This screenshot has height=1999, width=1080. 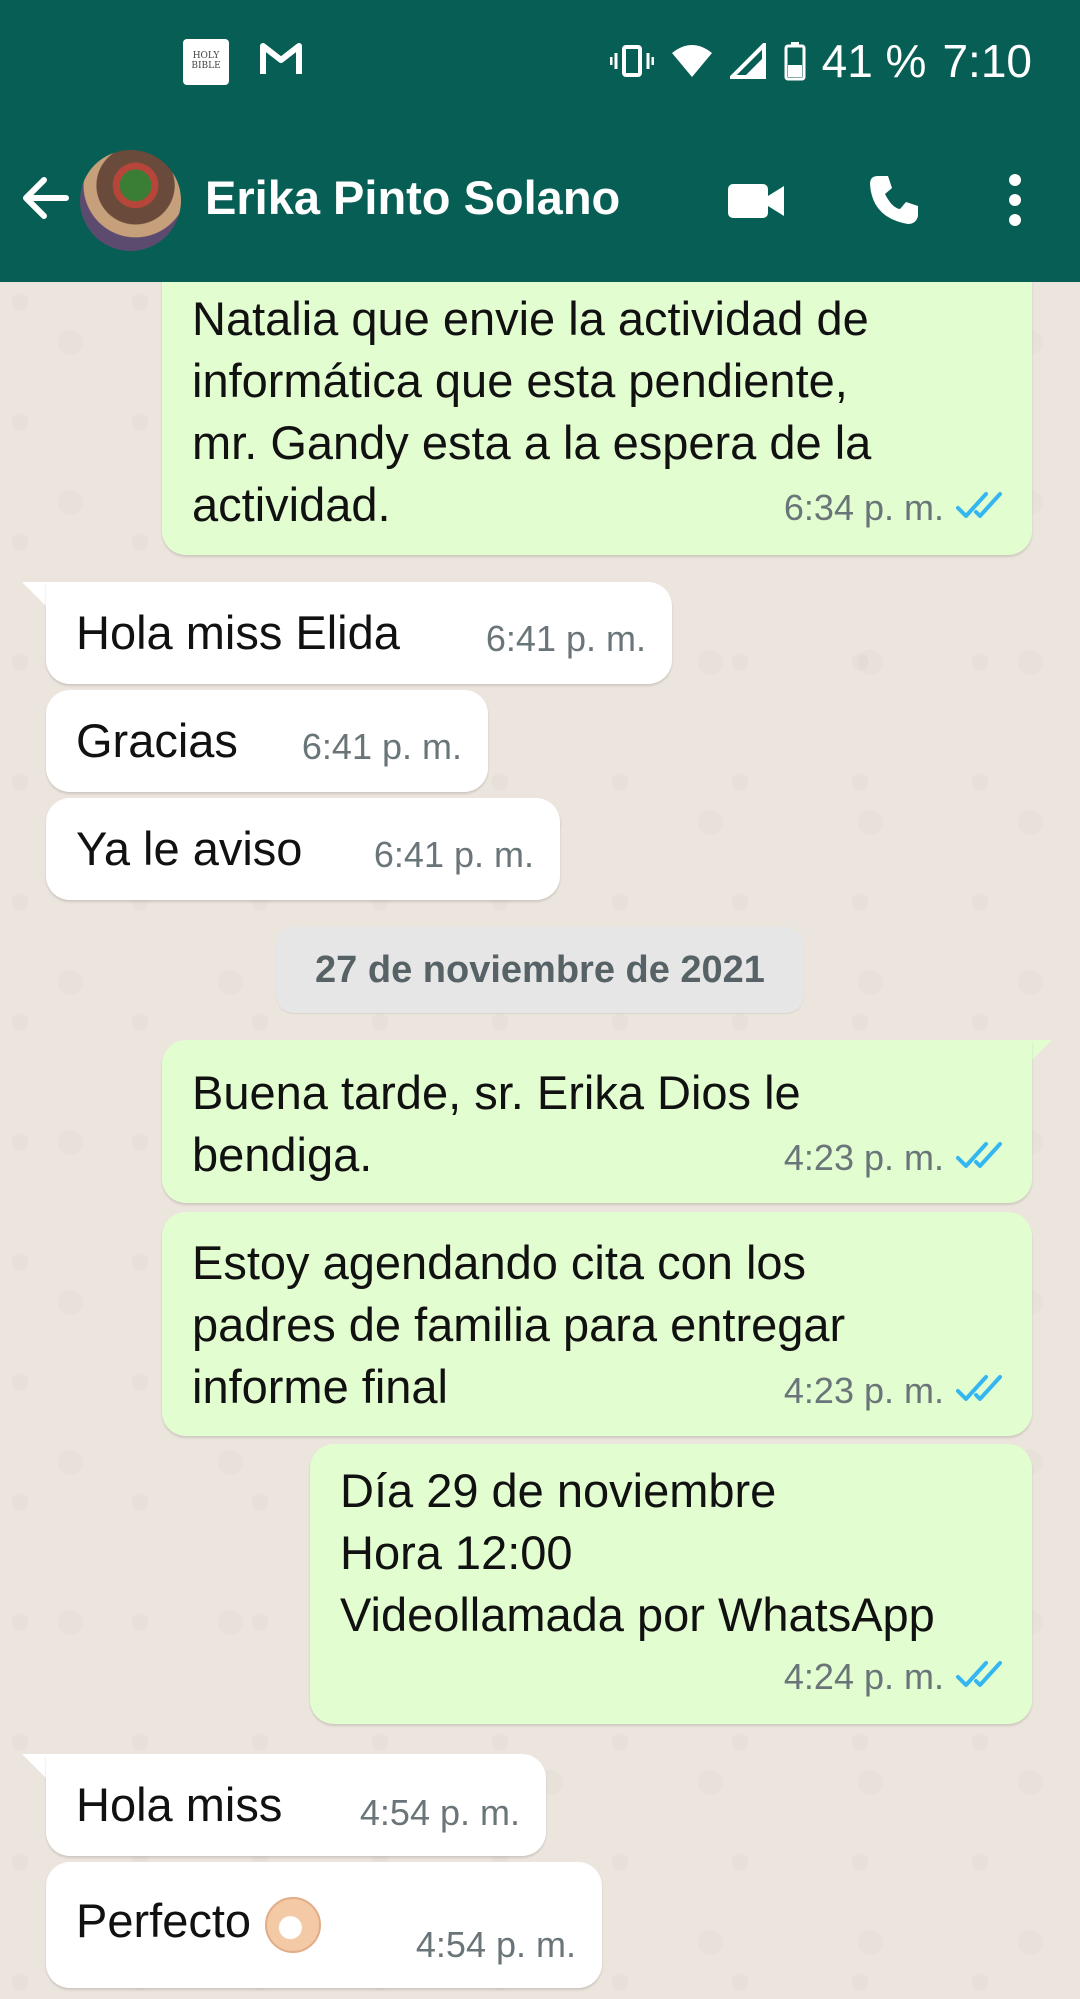 I want to click on message-meta: 6:34 p. m., so click(x=895, y=509).